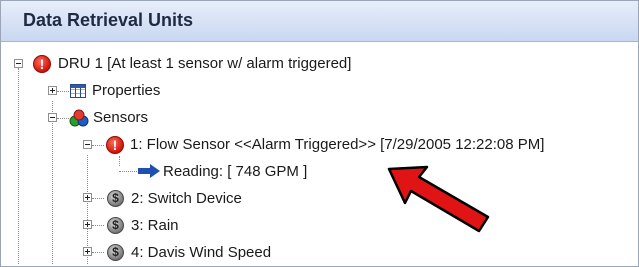  Describe the element at coordinates (126, 90) in the screenshot. I see `tree-node-label: Properties` at that location.